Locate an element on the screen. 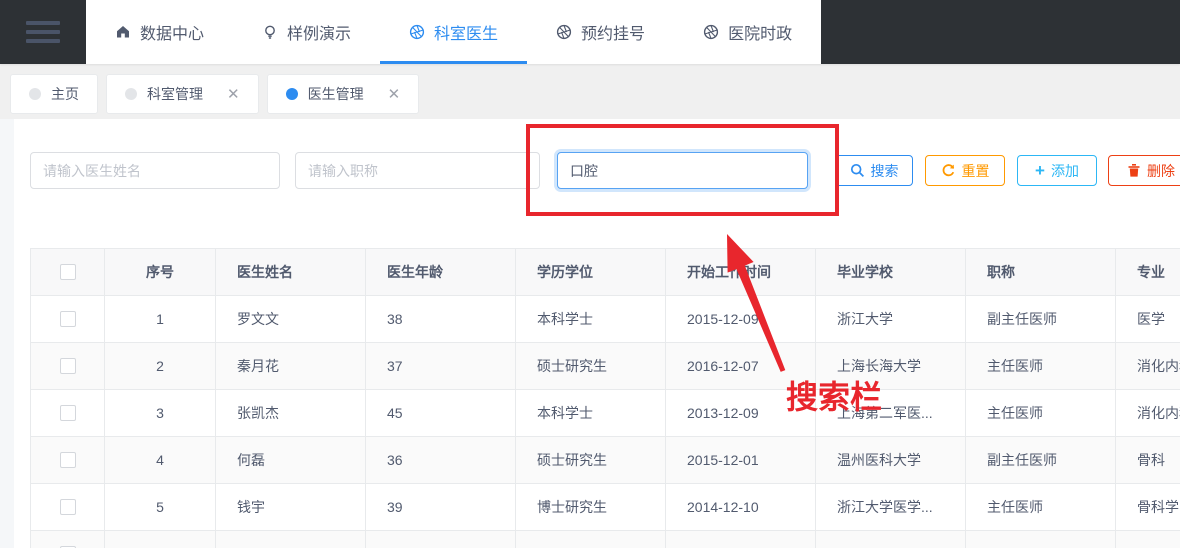  tab-doctor-management: 医生管理 ✕ is located at coordinates (343, 94).